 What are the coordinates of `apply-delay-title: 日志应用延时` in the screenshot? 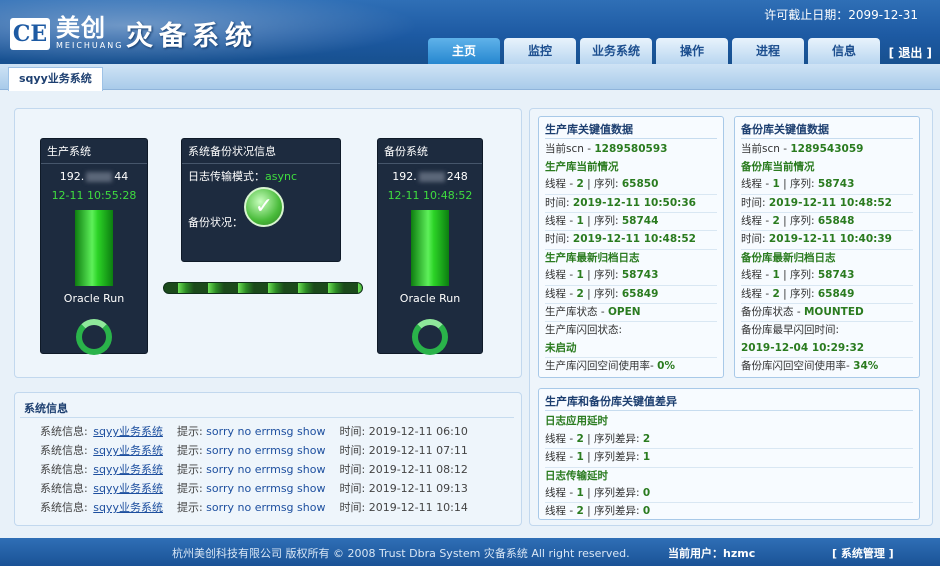 It's located at (576, 421).